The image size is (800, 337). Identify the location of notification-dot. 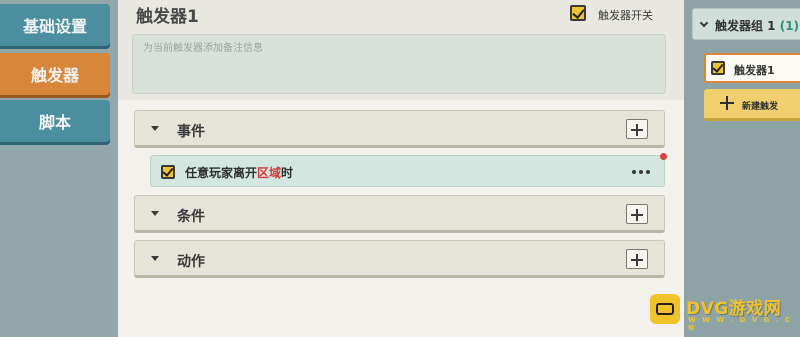
(663, 156).